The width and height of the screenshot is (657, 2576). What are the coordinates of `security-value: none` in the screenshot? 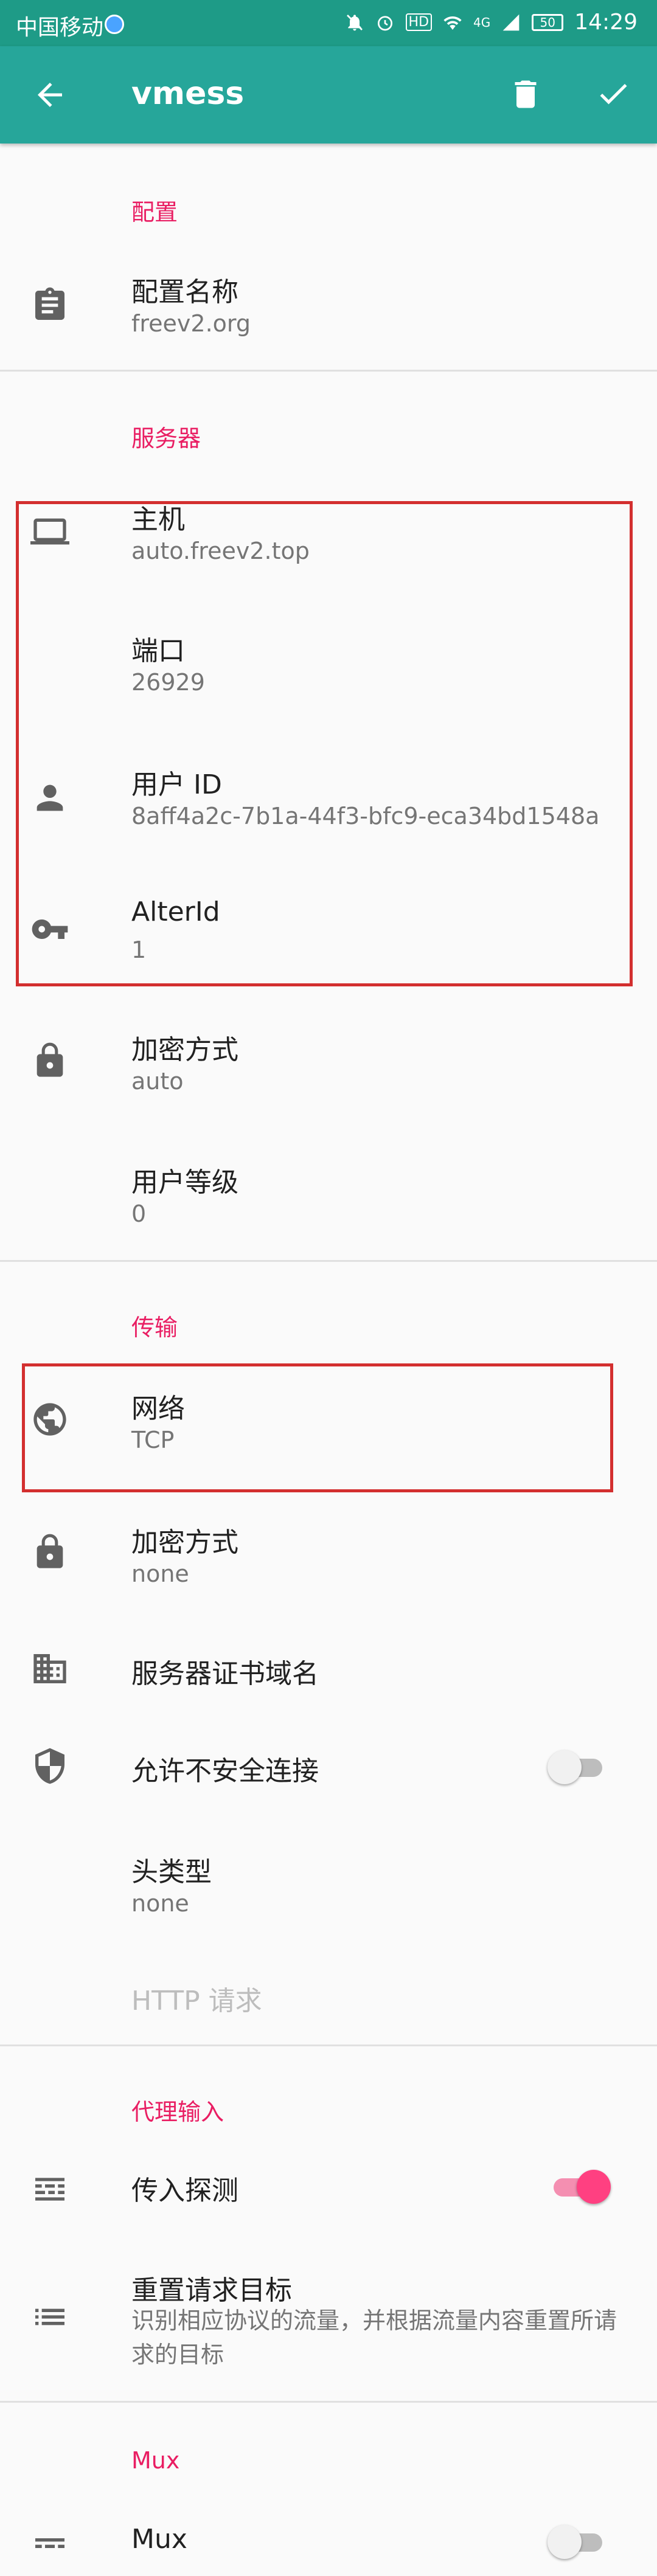 It's located at (160, 1573).